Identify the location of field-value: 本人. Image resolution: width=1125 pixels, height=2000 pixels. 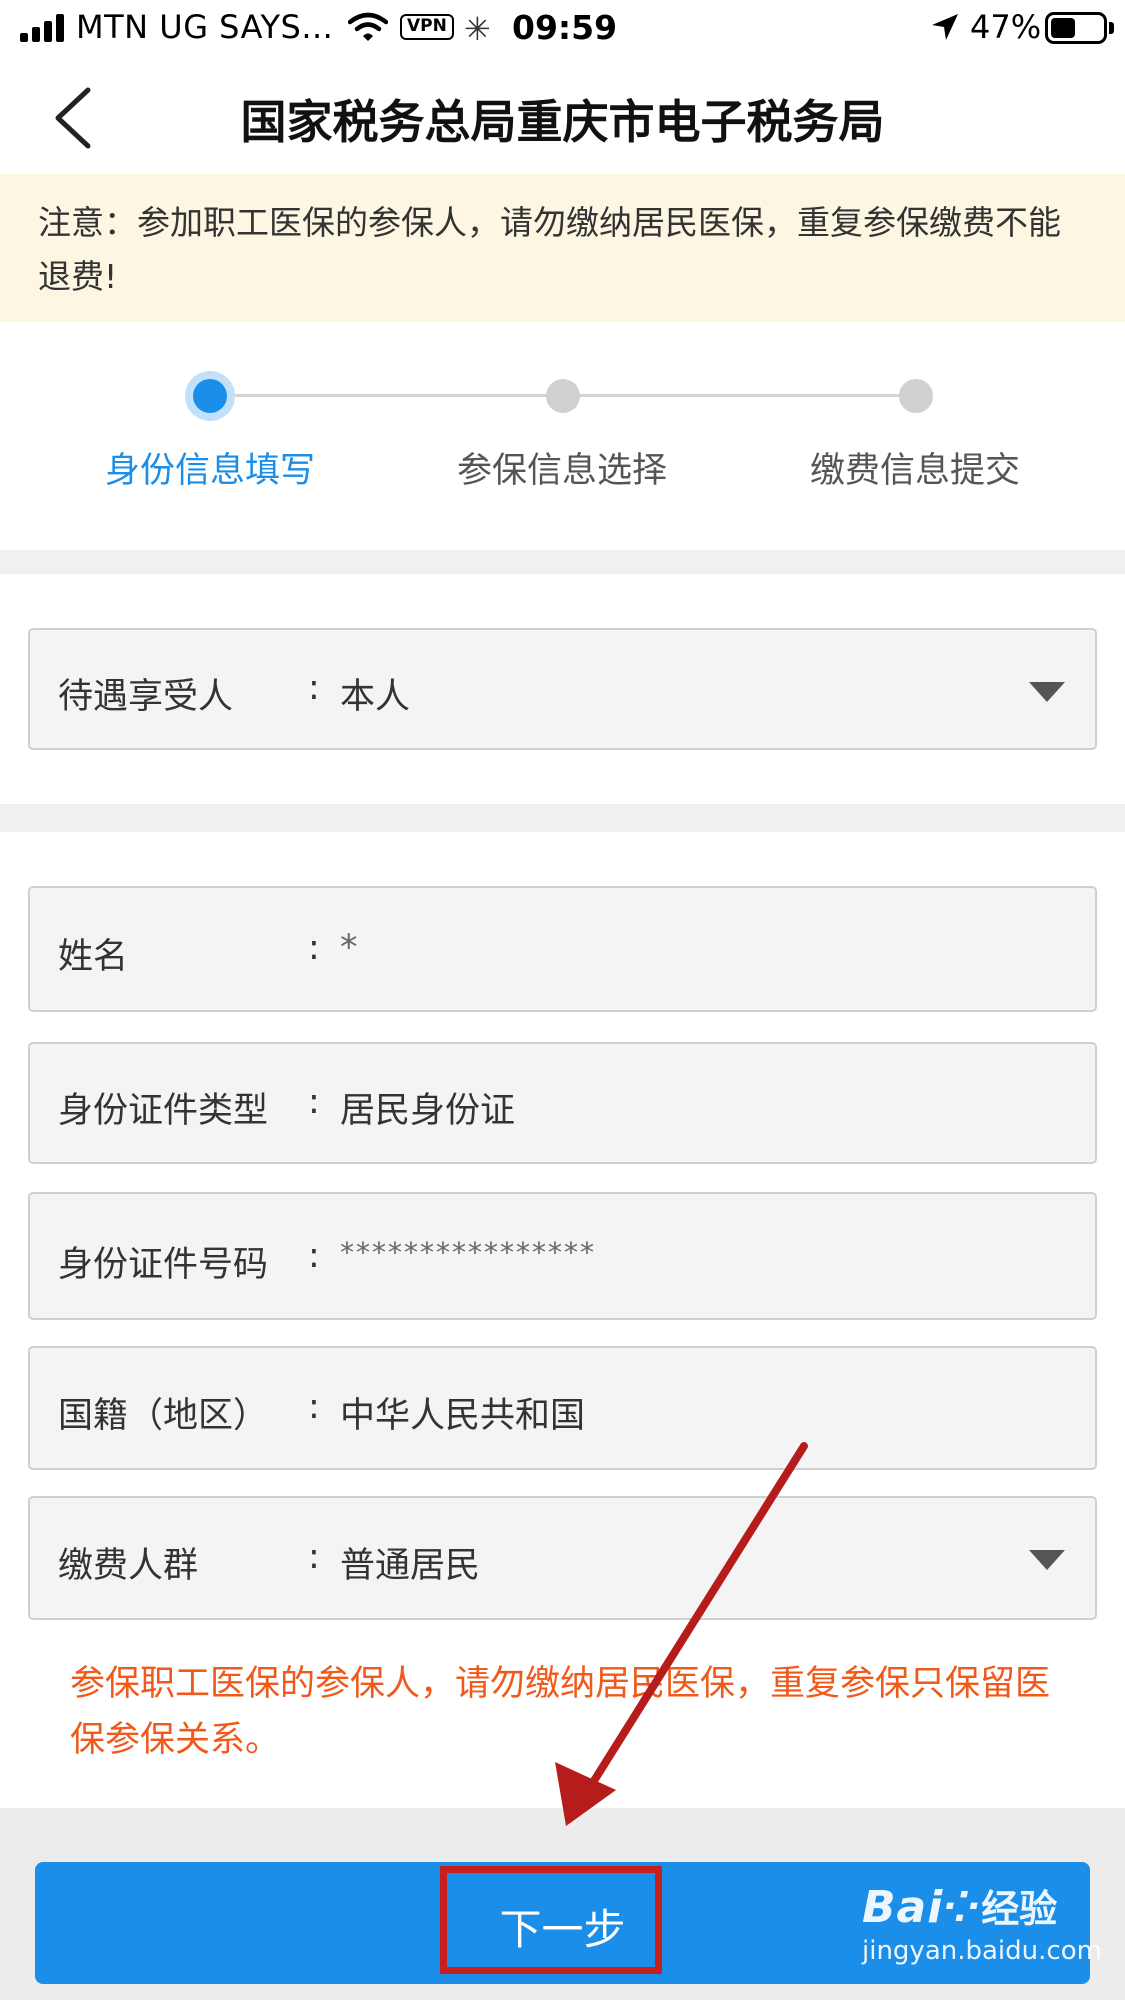
(375, 697).